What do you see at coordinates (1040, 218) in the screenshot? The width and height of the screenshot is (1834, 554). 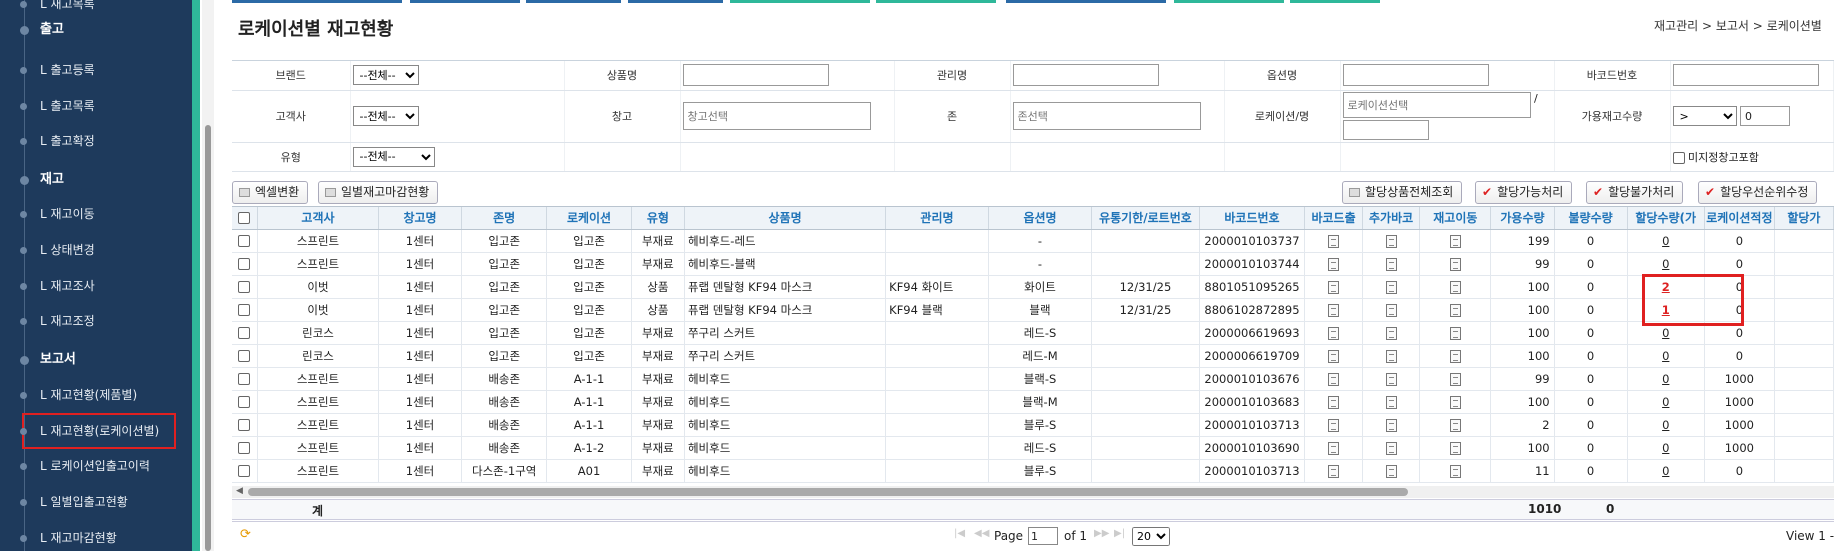 I see `col-header: 옵션명` at bounding box center [1040, 218].